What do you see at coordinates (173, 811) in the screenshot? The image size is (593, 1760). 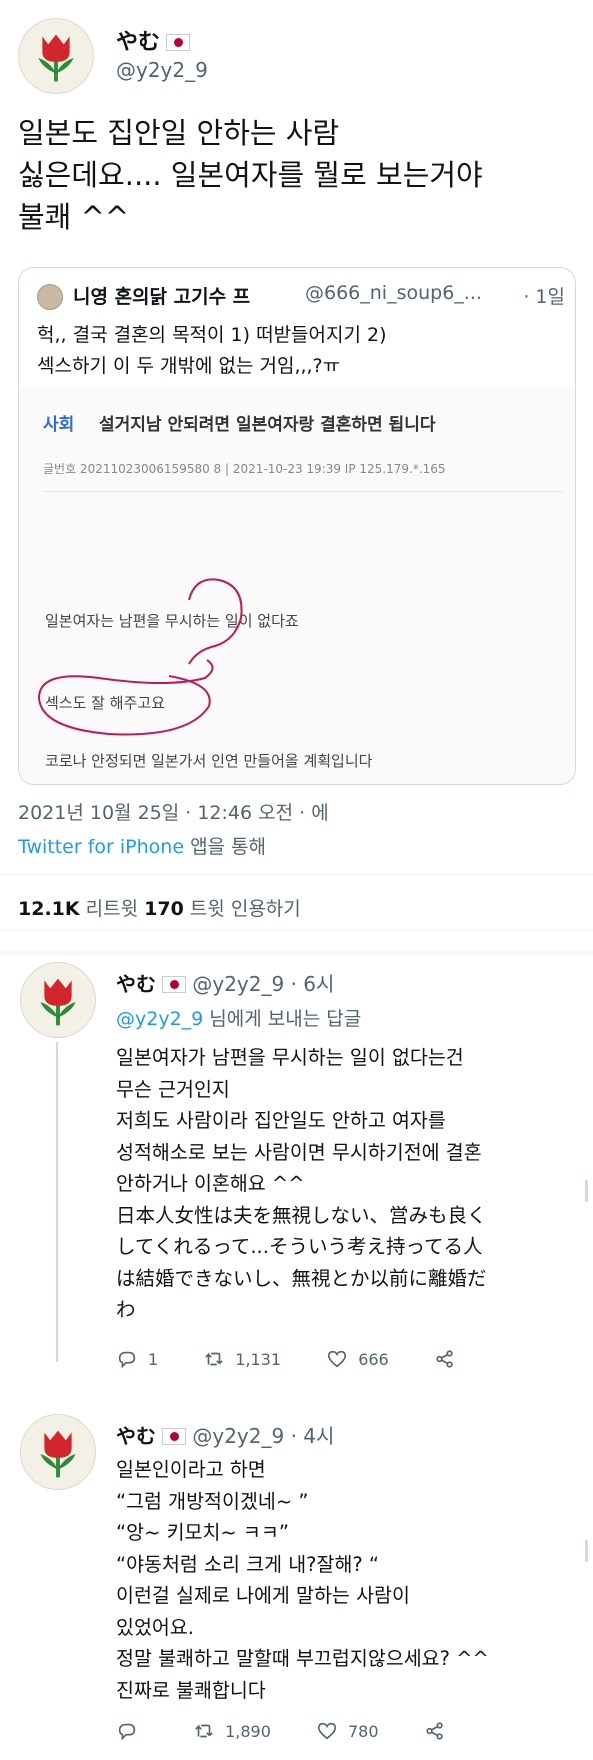 I see `tweet-timestamp: 2021년 10월 25일 · 12:46 오전 · 에` at bounding box center [173, 811].